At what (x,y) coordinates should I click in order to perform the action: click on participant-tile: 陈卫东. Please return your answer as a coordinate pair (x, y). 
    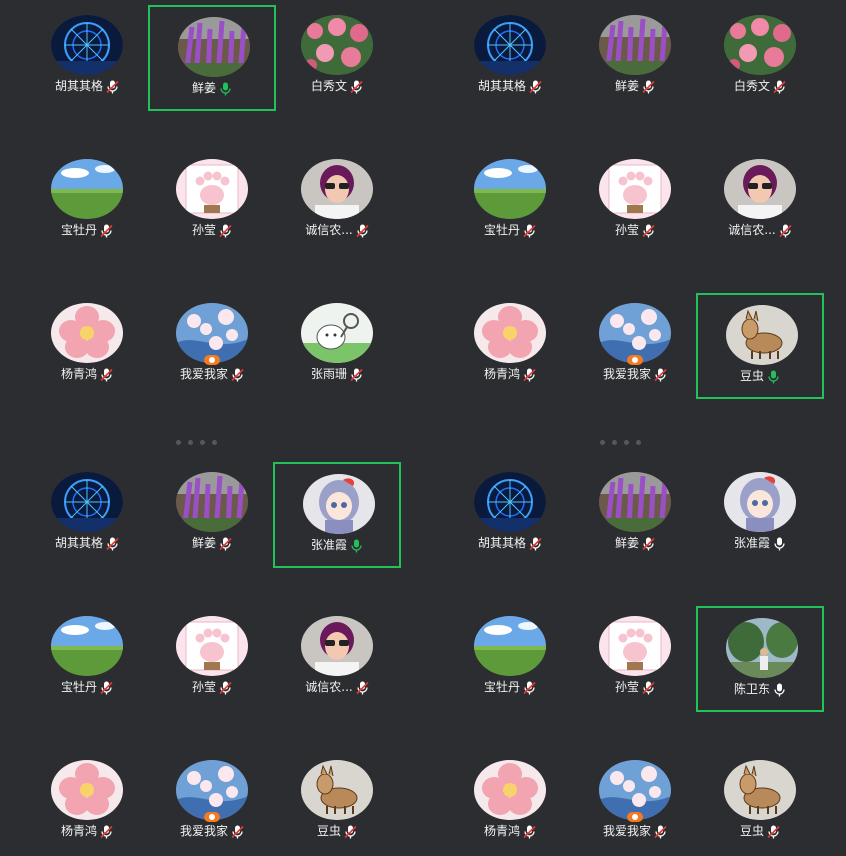
    Looking at the image, I should click on (760, 659).